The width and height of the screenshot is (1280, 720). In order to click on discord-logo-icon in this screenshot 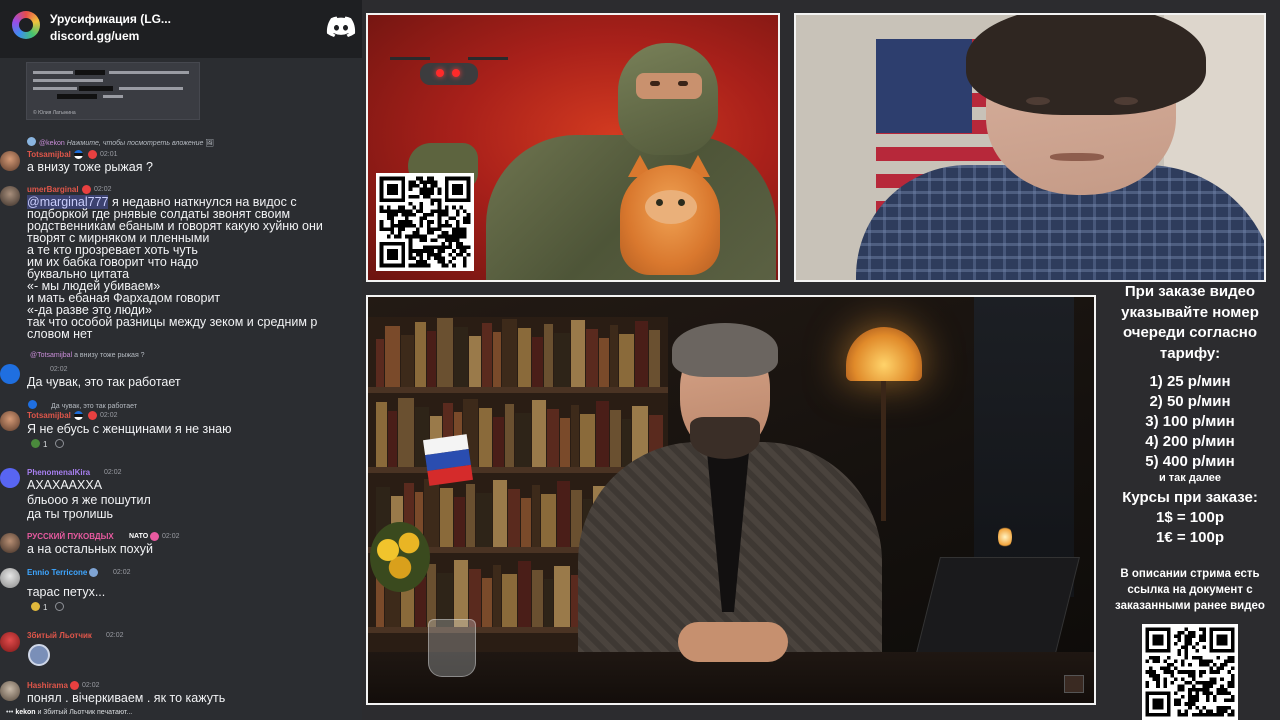, I will do `click(341, 26)`.